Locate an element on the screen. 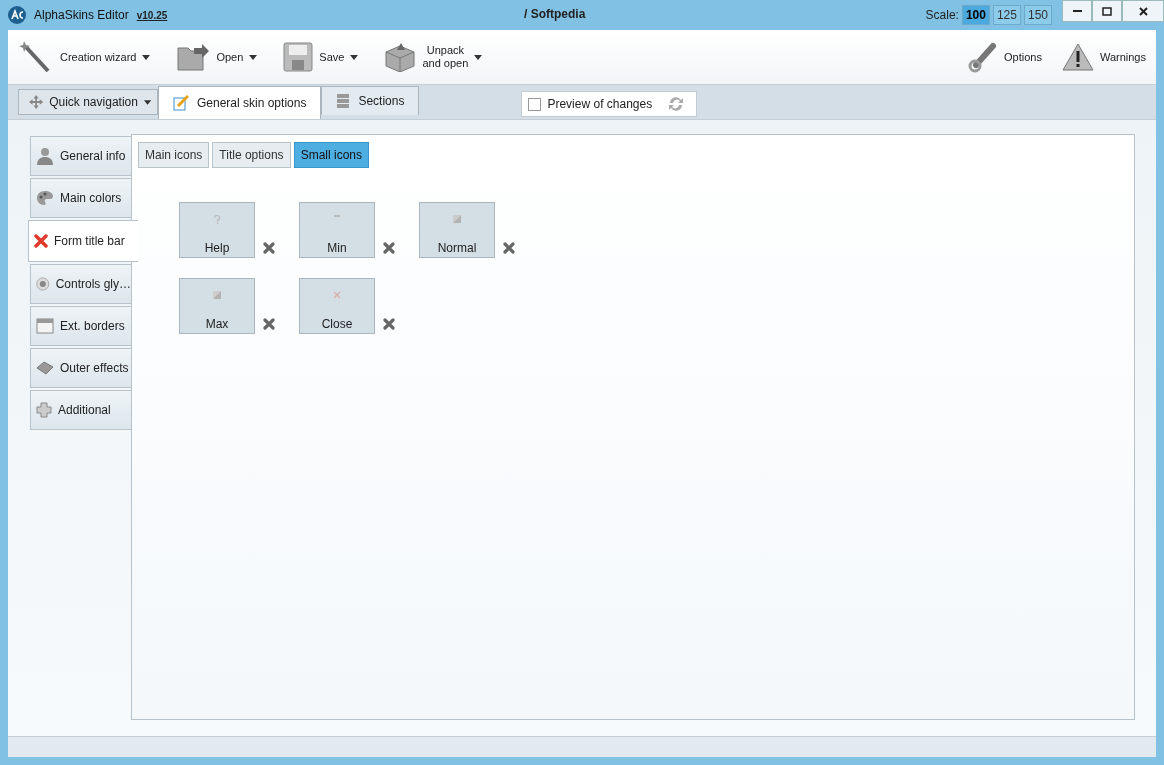 The image size is (1164, 765). toolbar-button: Open is located at coordinates (217, 57).